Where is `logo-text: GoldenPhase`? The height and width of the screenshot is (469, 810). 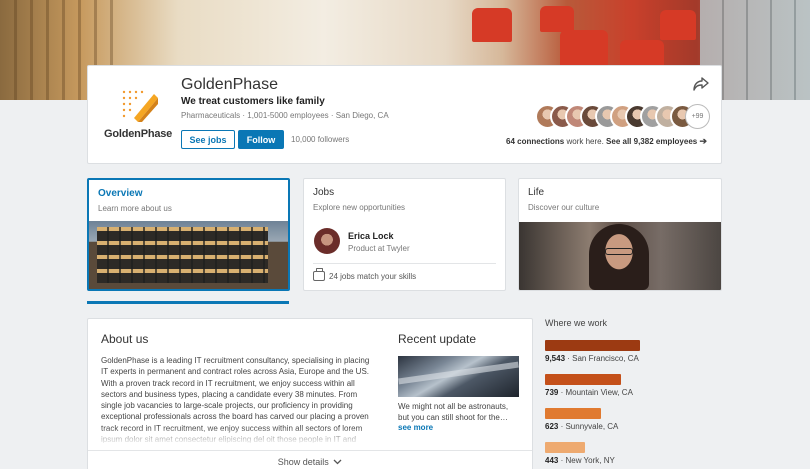
logo-text: GoldenPhase is located at coordinates (138, 134).